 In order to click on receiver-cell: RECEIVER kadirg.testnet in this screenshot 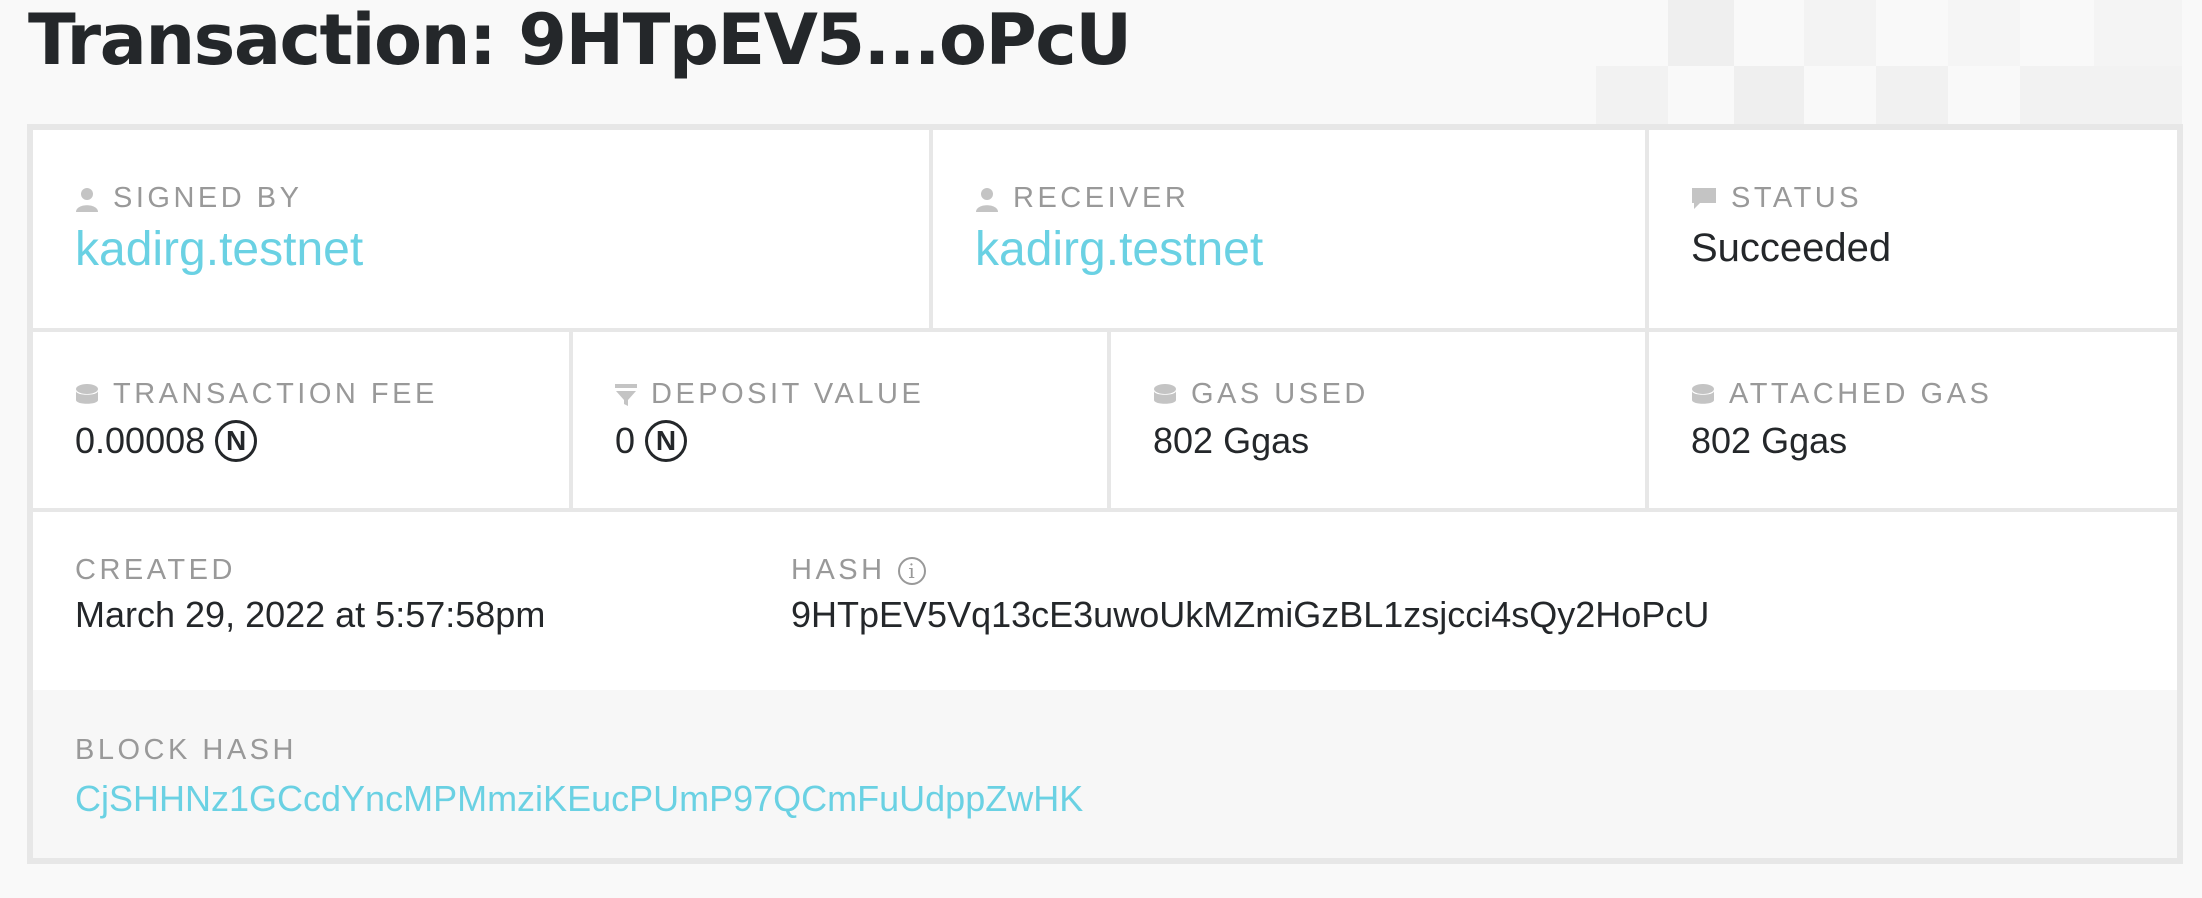, I will do `click(1291, 229)`.